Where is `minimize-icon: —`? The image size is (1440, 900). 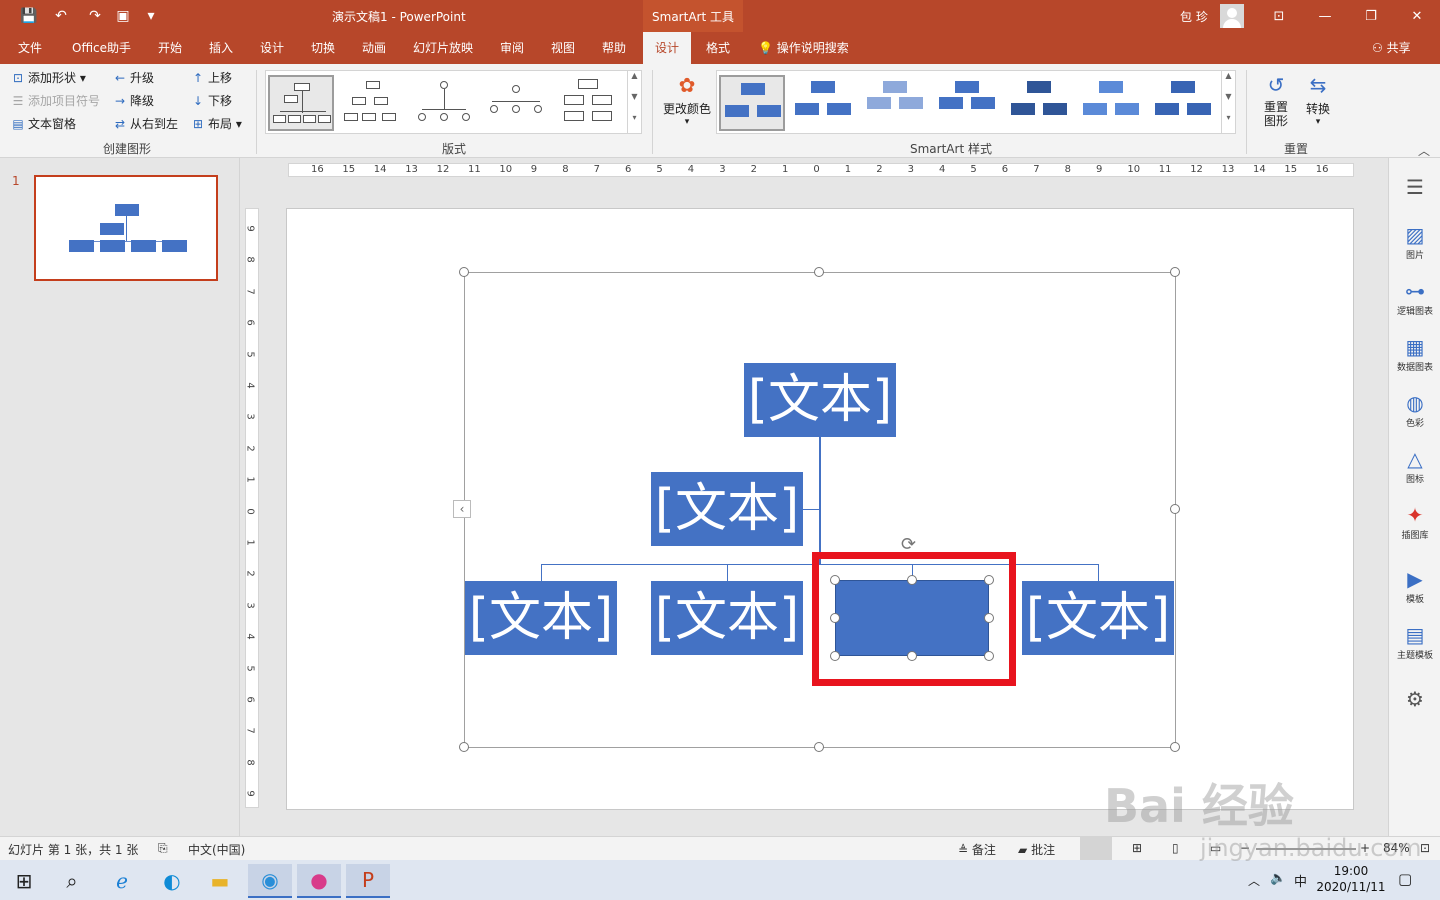
minimize-icon: — is located at coordinates (1325, 16).